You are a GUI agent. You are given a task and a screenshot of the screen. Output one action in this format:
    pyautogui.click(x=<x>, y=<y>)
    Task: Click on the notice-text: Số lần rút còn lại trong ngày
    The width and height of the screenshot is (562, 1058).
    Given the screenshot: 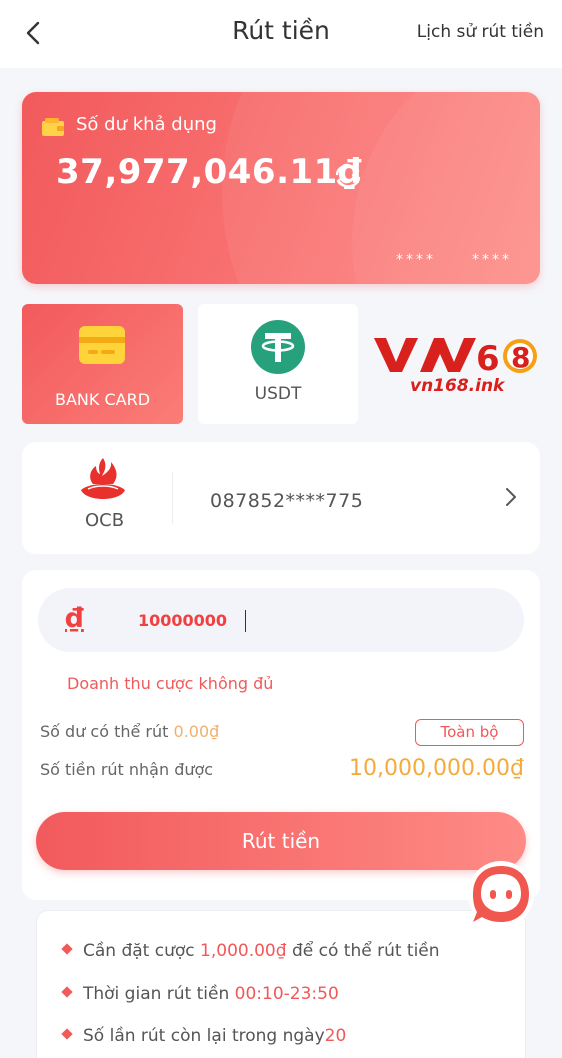 What is the action you would take?
    pyautogui.click(x=204, y=1036)
    